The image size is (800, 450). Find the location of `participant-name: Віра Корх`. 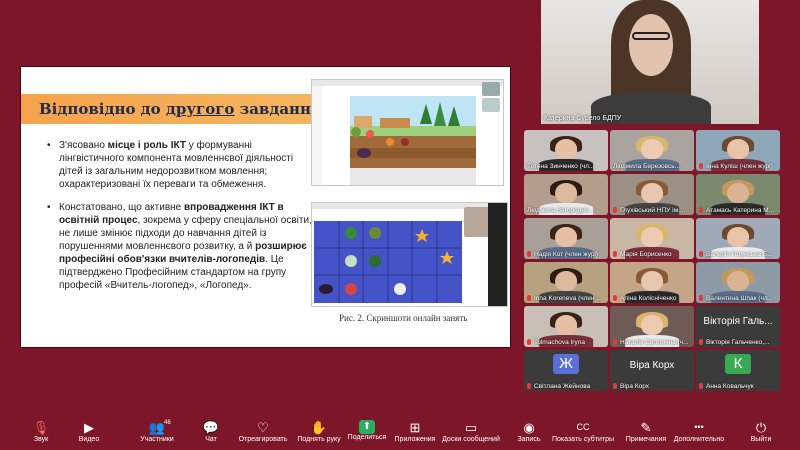

participant-name: Віра Корх is located at coordinates (635, 386).